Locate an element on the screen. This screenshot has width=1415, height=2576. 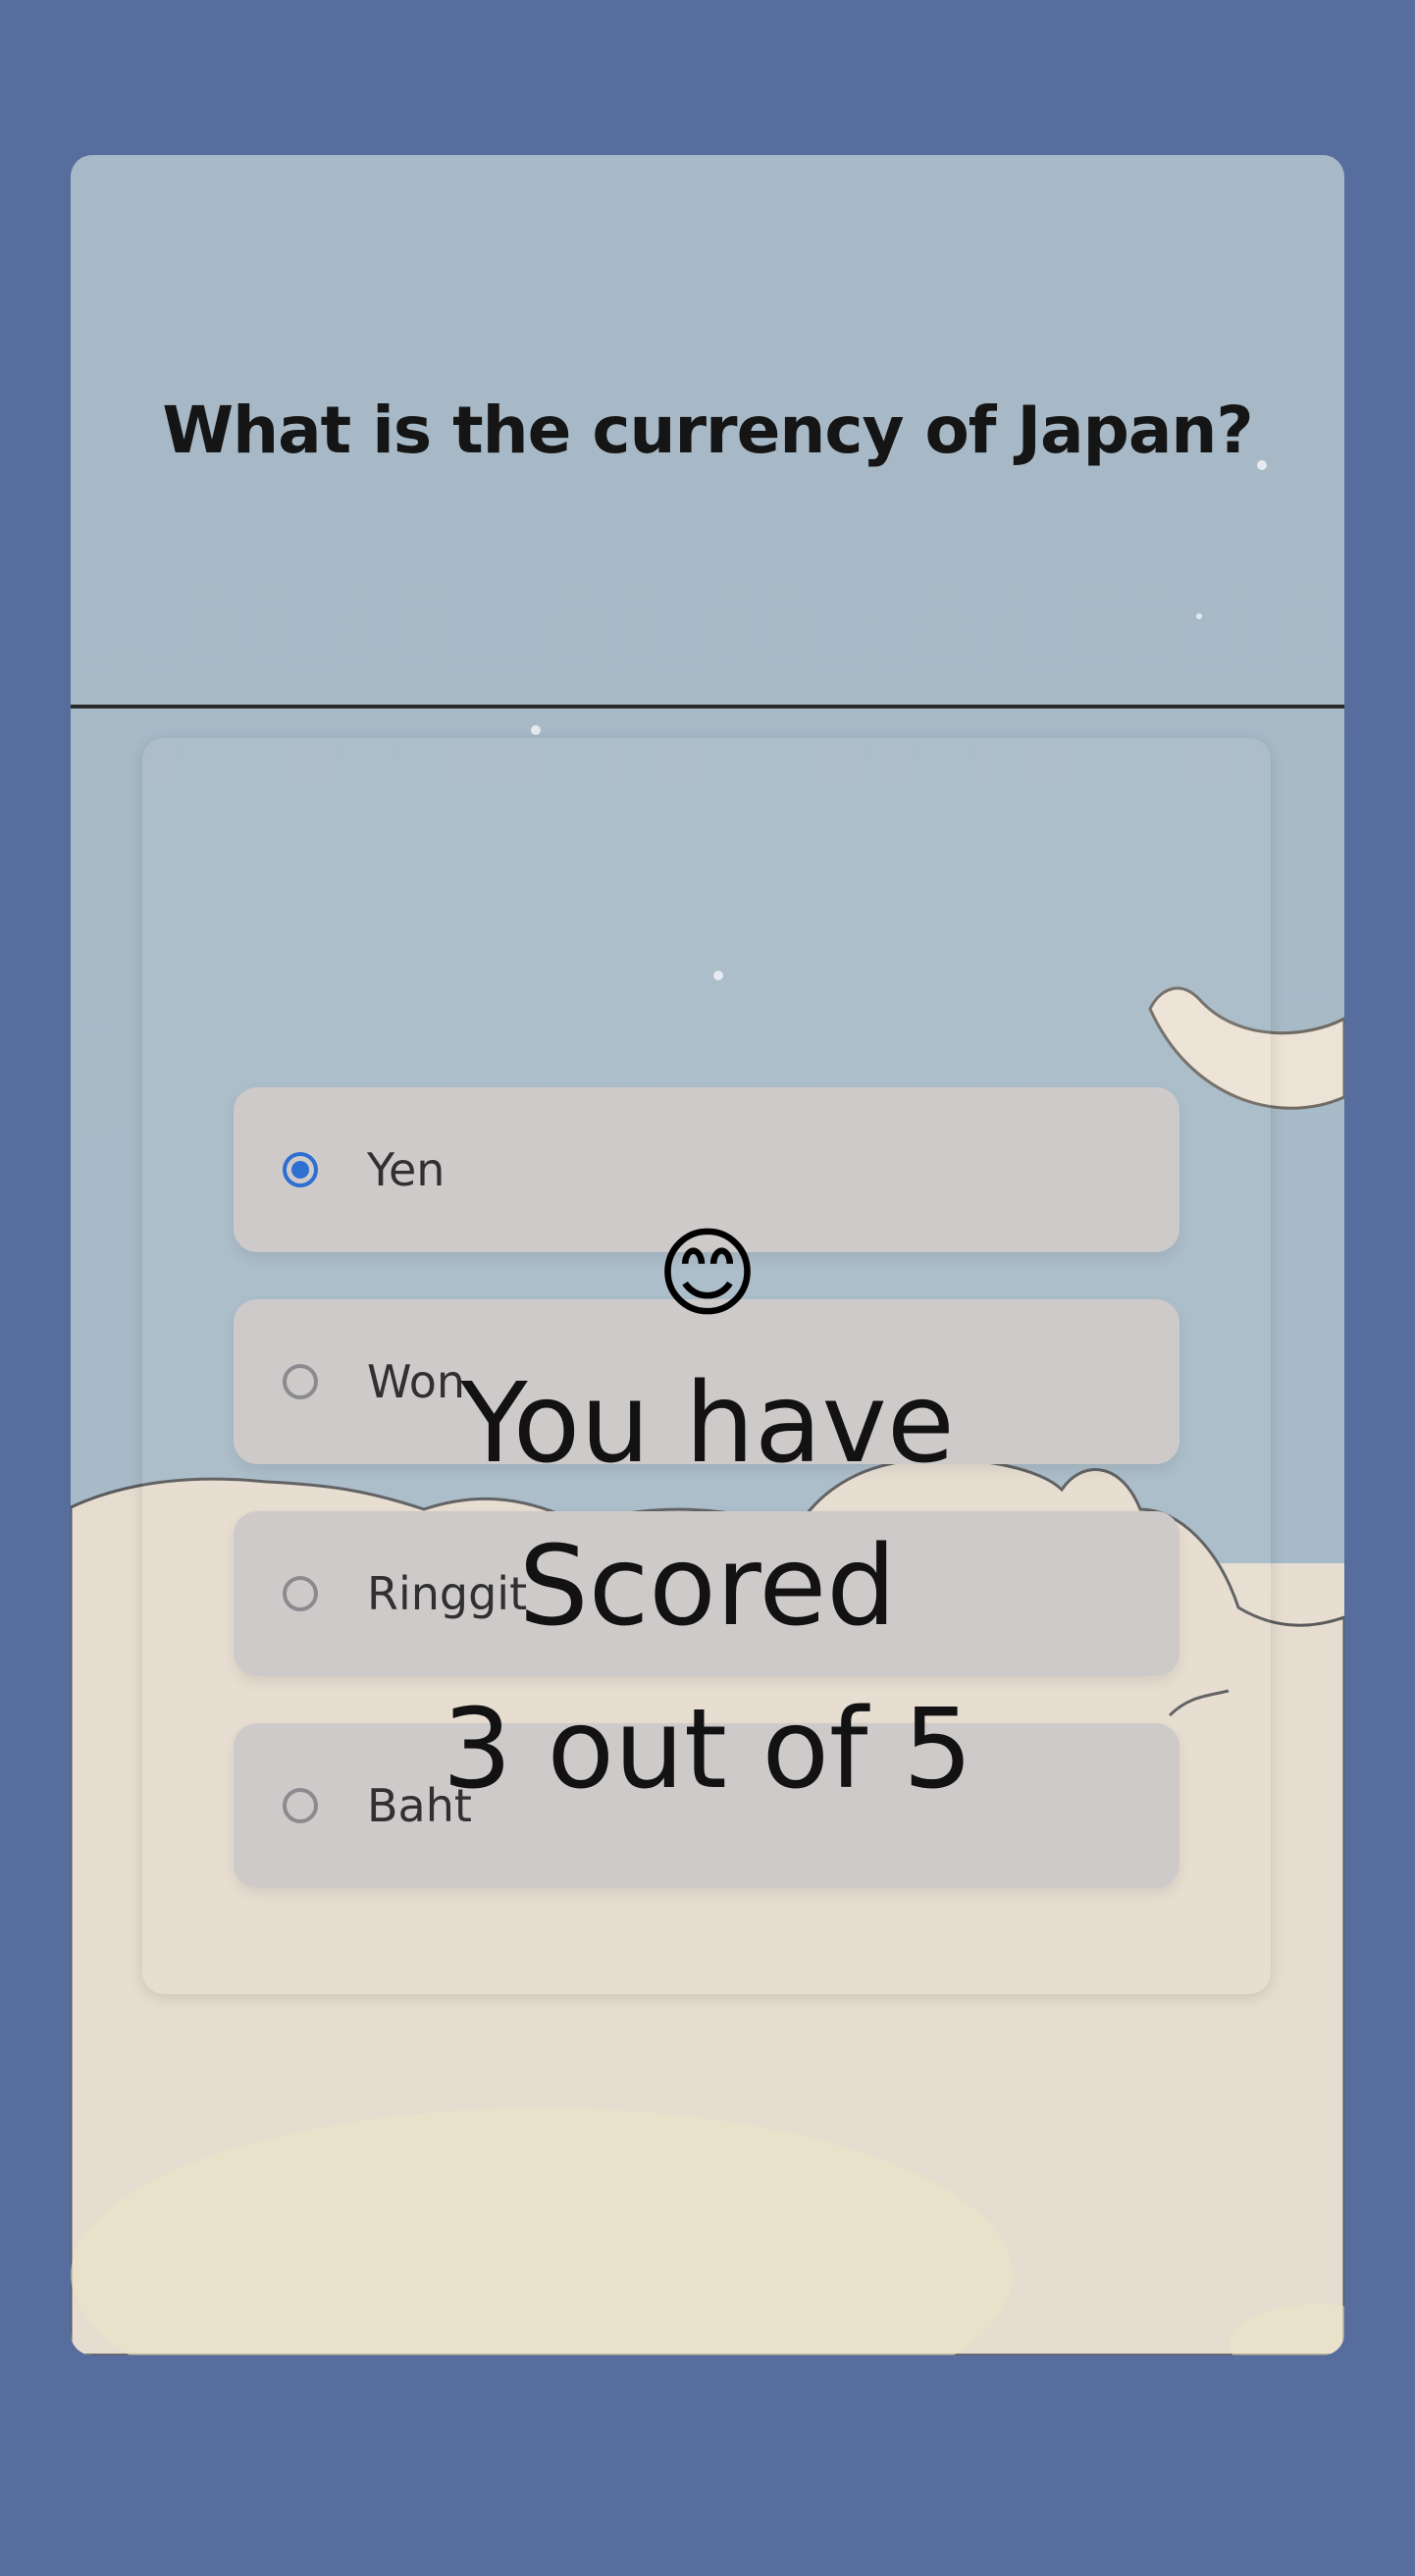
question-text: What is the currency of Japan? is located at coordinates (707, 430).